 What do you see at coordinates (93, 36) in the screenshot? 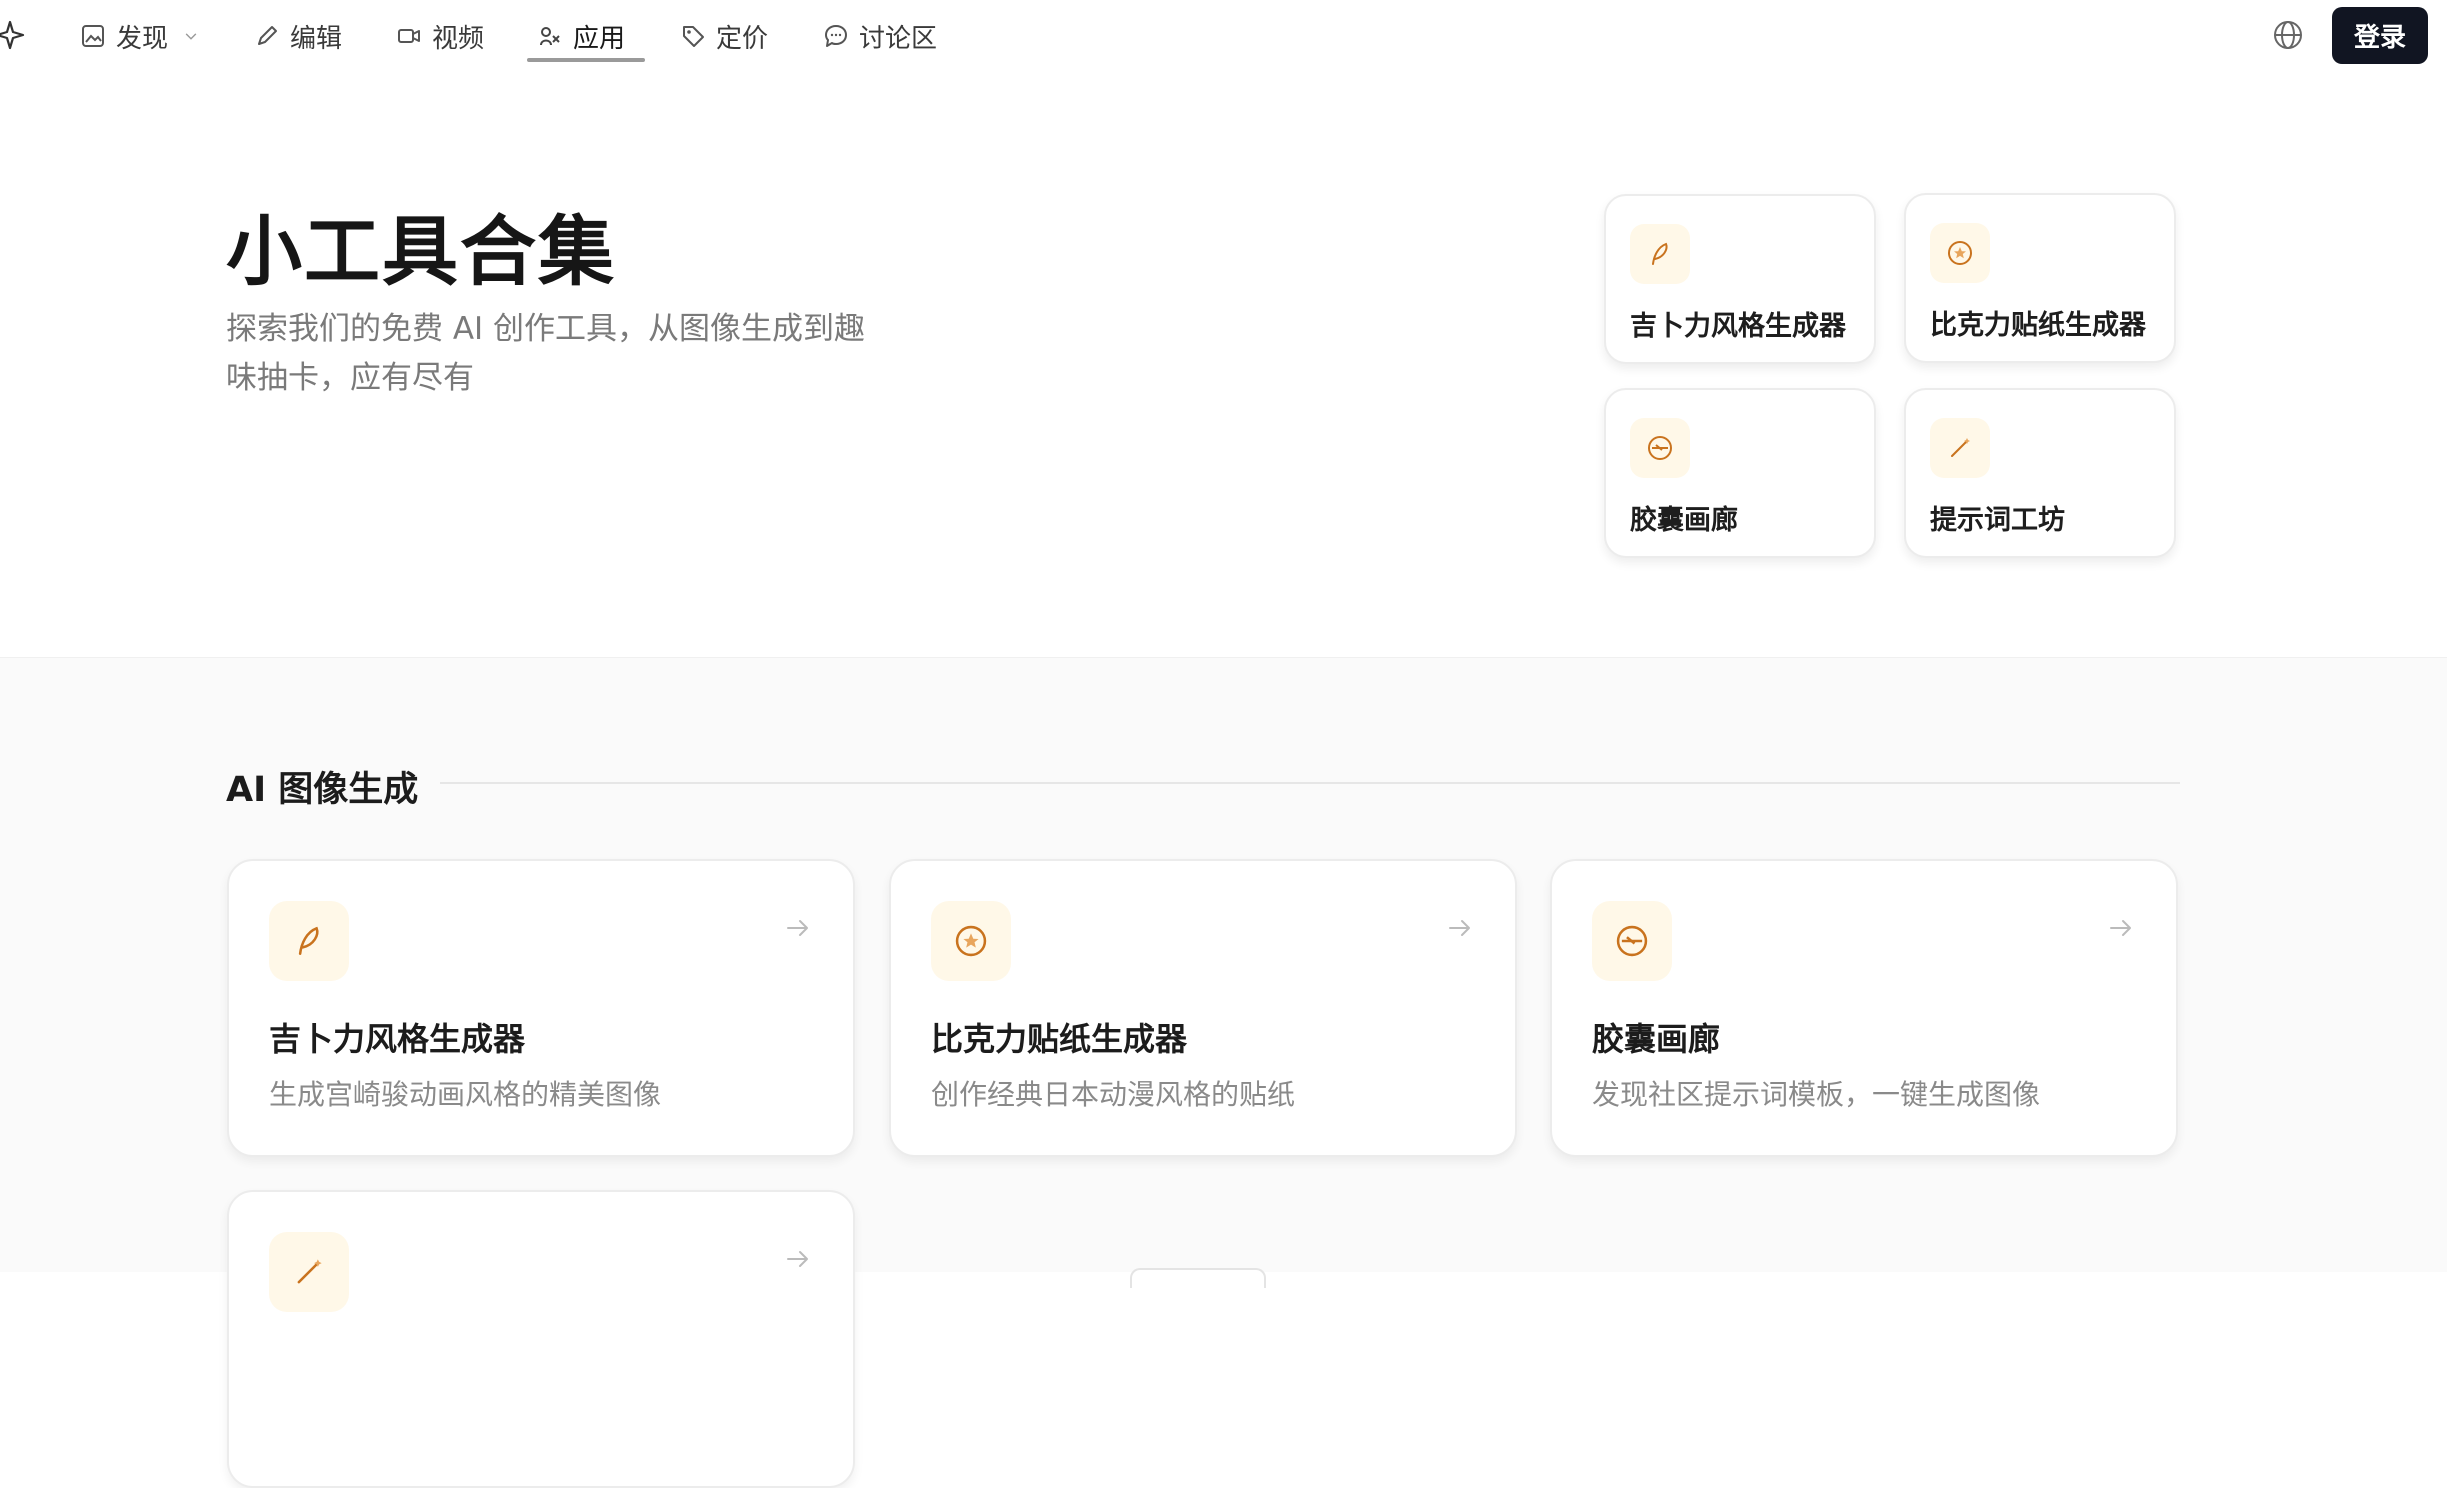
I see `image-icon` at bounding box center [93, 36].